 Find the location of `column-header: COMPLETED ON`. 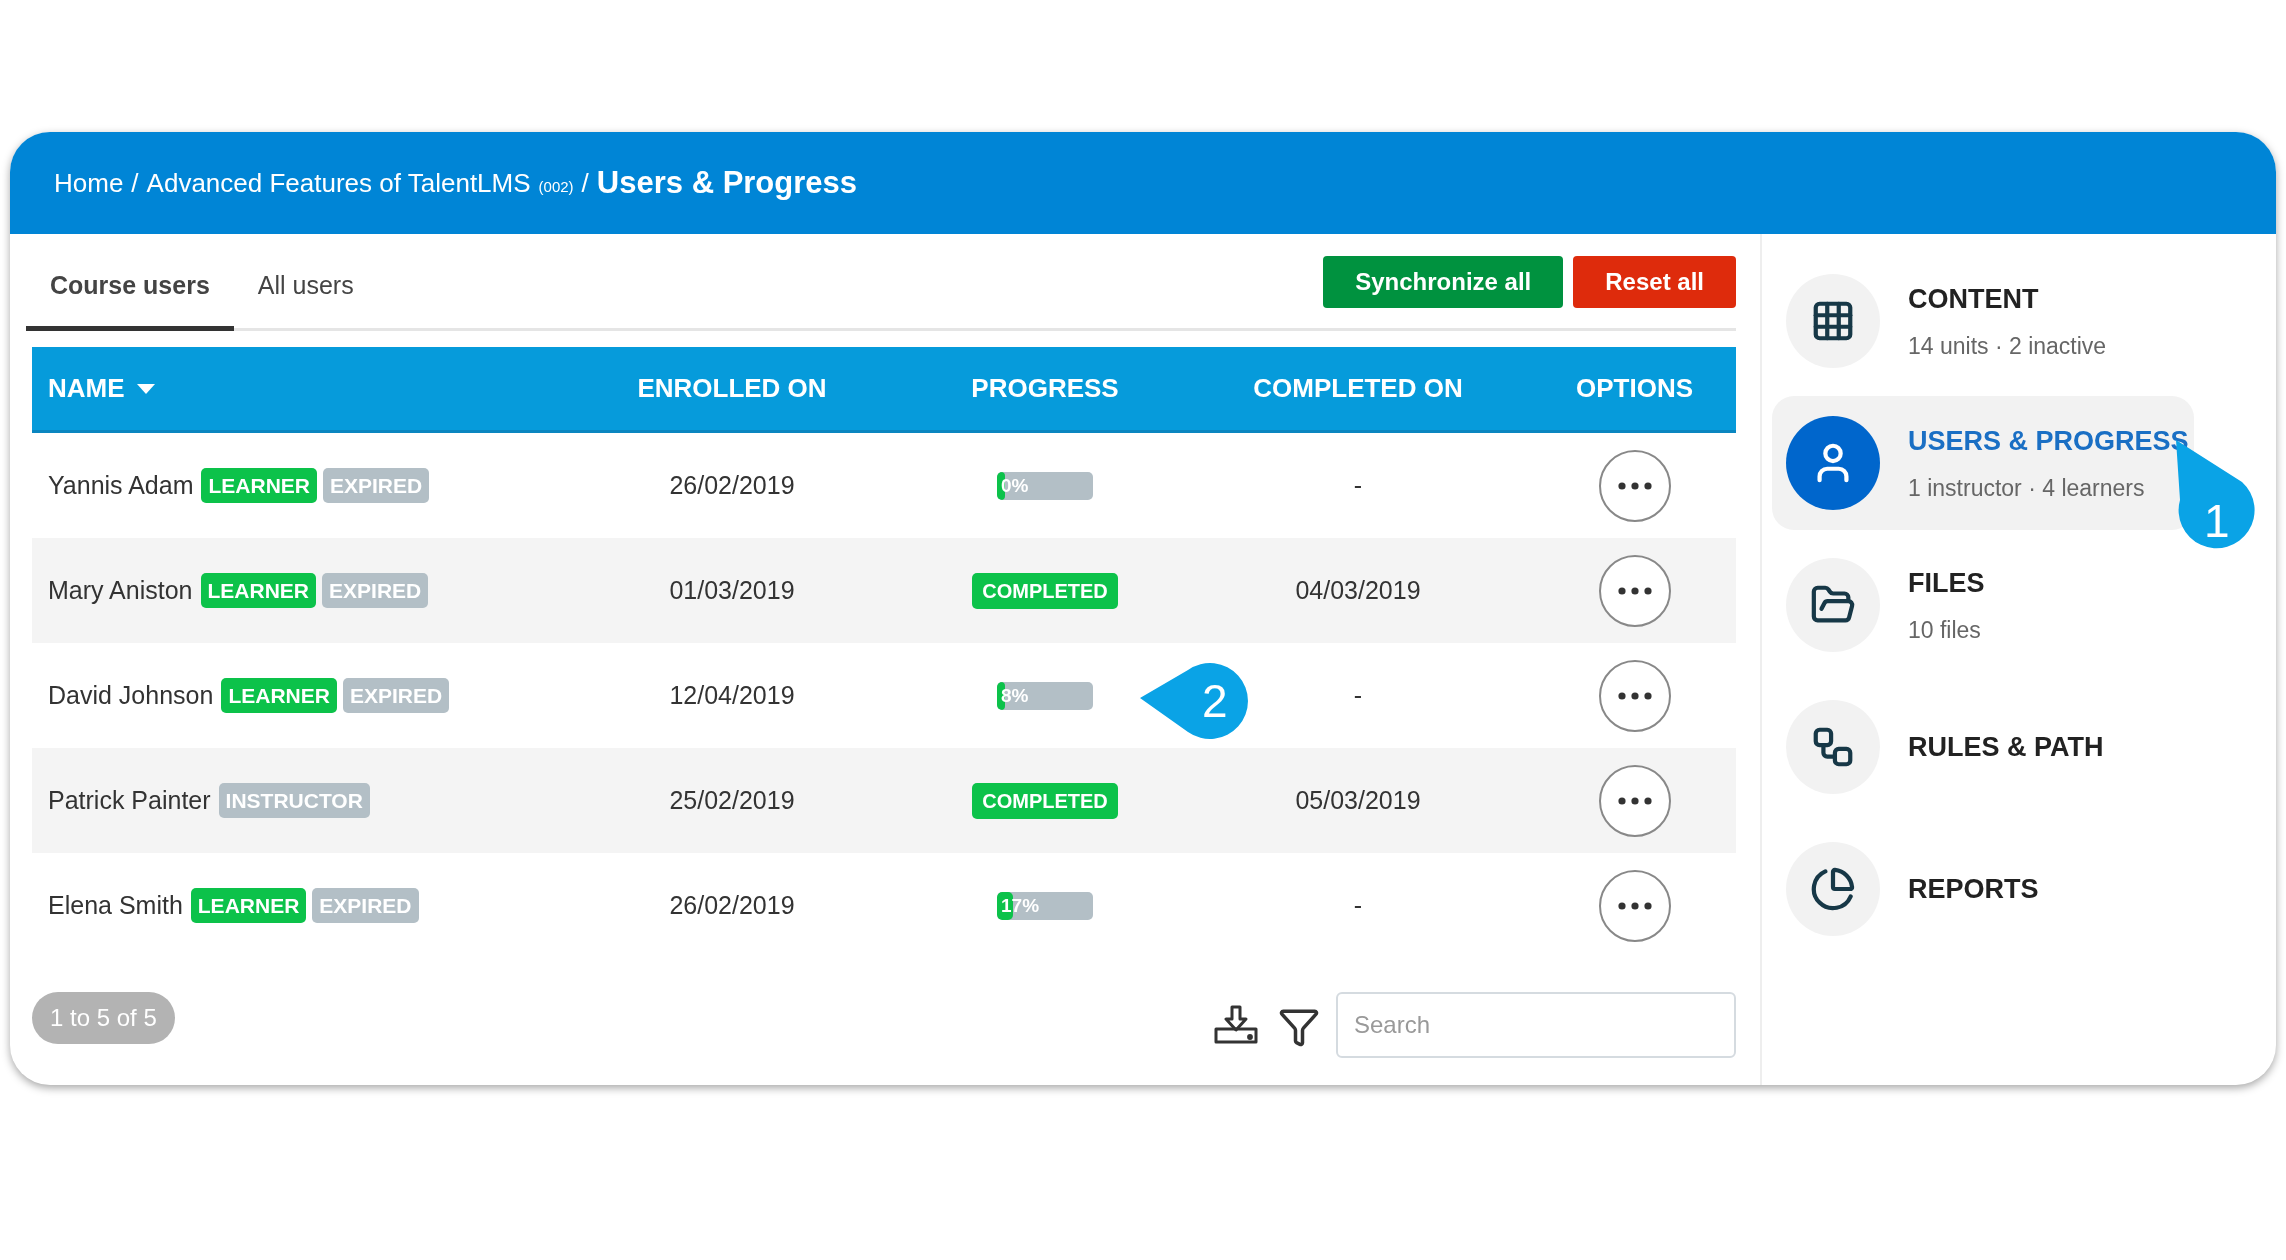

column-header: COMPLETED ON is located at coordinates (1358, 388).